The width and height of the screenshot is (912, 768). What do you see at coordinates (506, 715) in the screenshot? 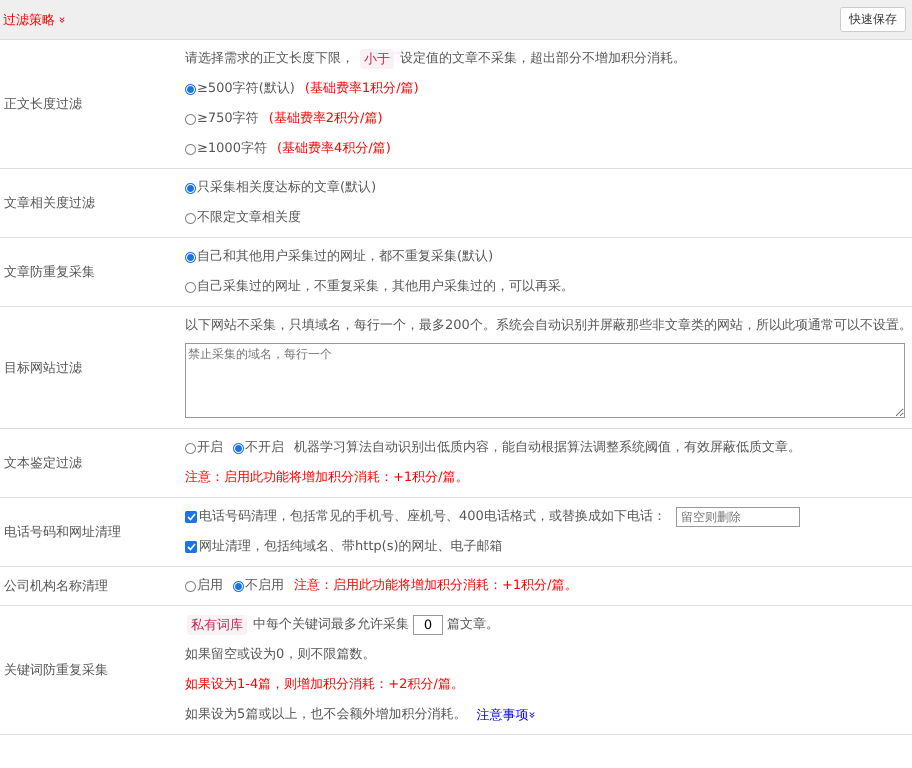
I see `notes-link: 注意事项 »` at bounding box center [506, 715].